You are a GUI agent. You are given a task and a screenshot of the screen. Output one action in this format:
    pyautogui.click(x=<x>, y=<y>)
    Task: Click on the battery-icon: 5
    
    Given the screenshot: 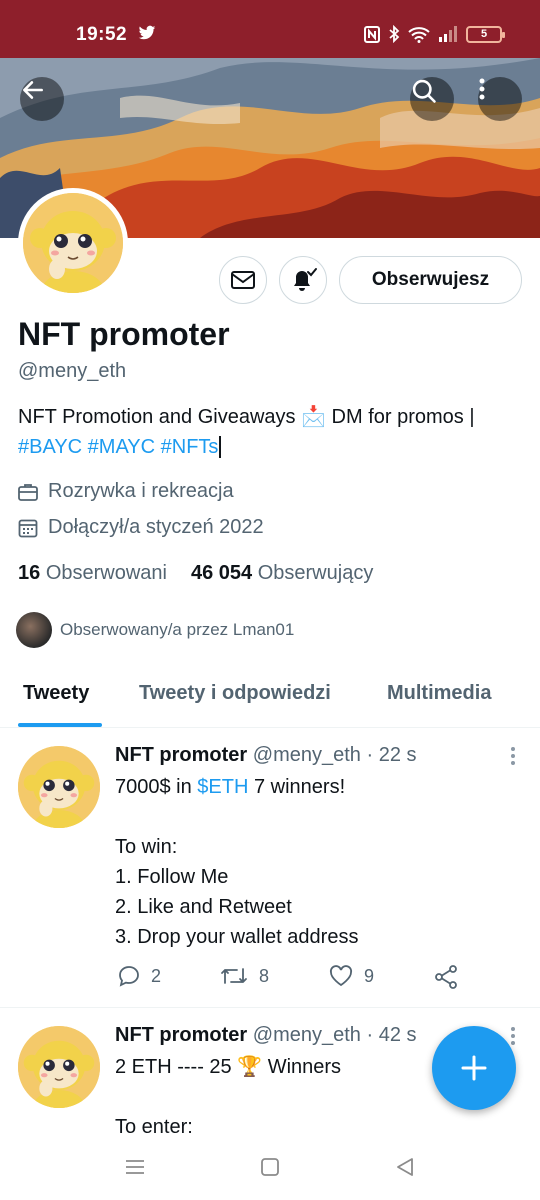 What is the action you would take?
    pyautogui.click(x=485, y=34)
    